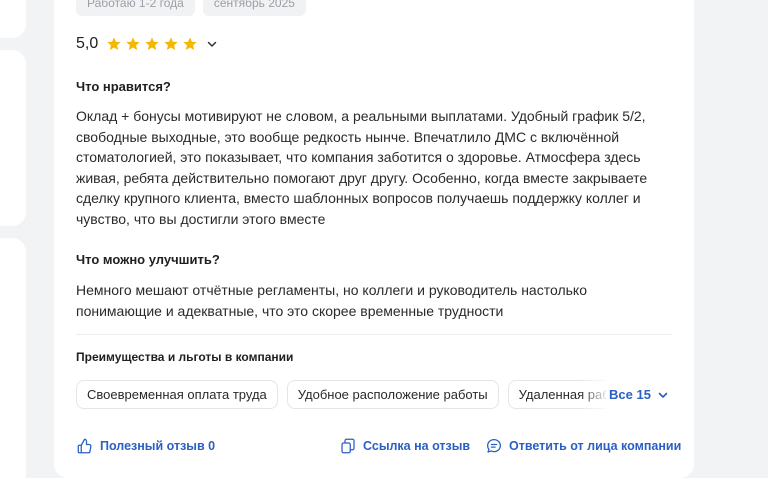 Image resolution: width=768 pixels, height=478 pixels. What do you see at coordinates (595, 394) in the screenshot?
I see `chips-fade` at bounding box center [595, 394].